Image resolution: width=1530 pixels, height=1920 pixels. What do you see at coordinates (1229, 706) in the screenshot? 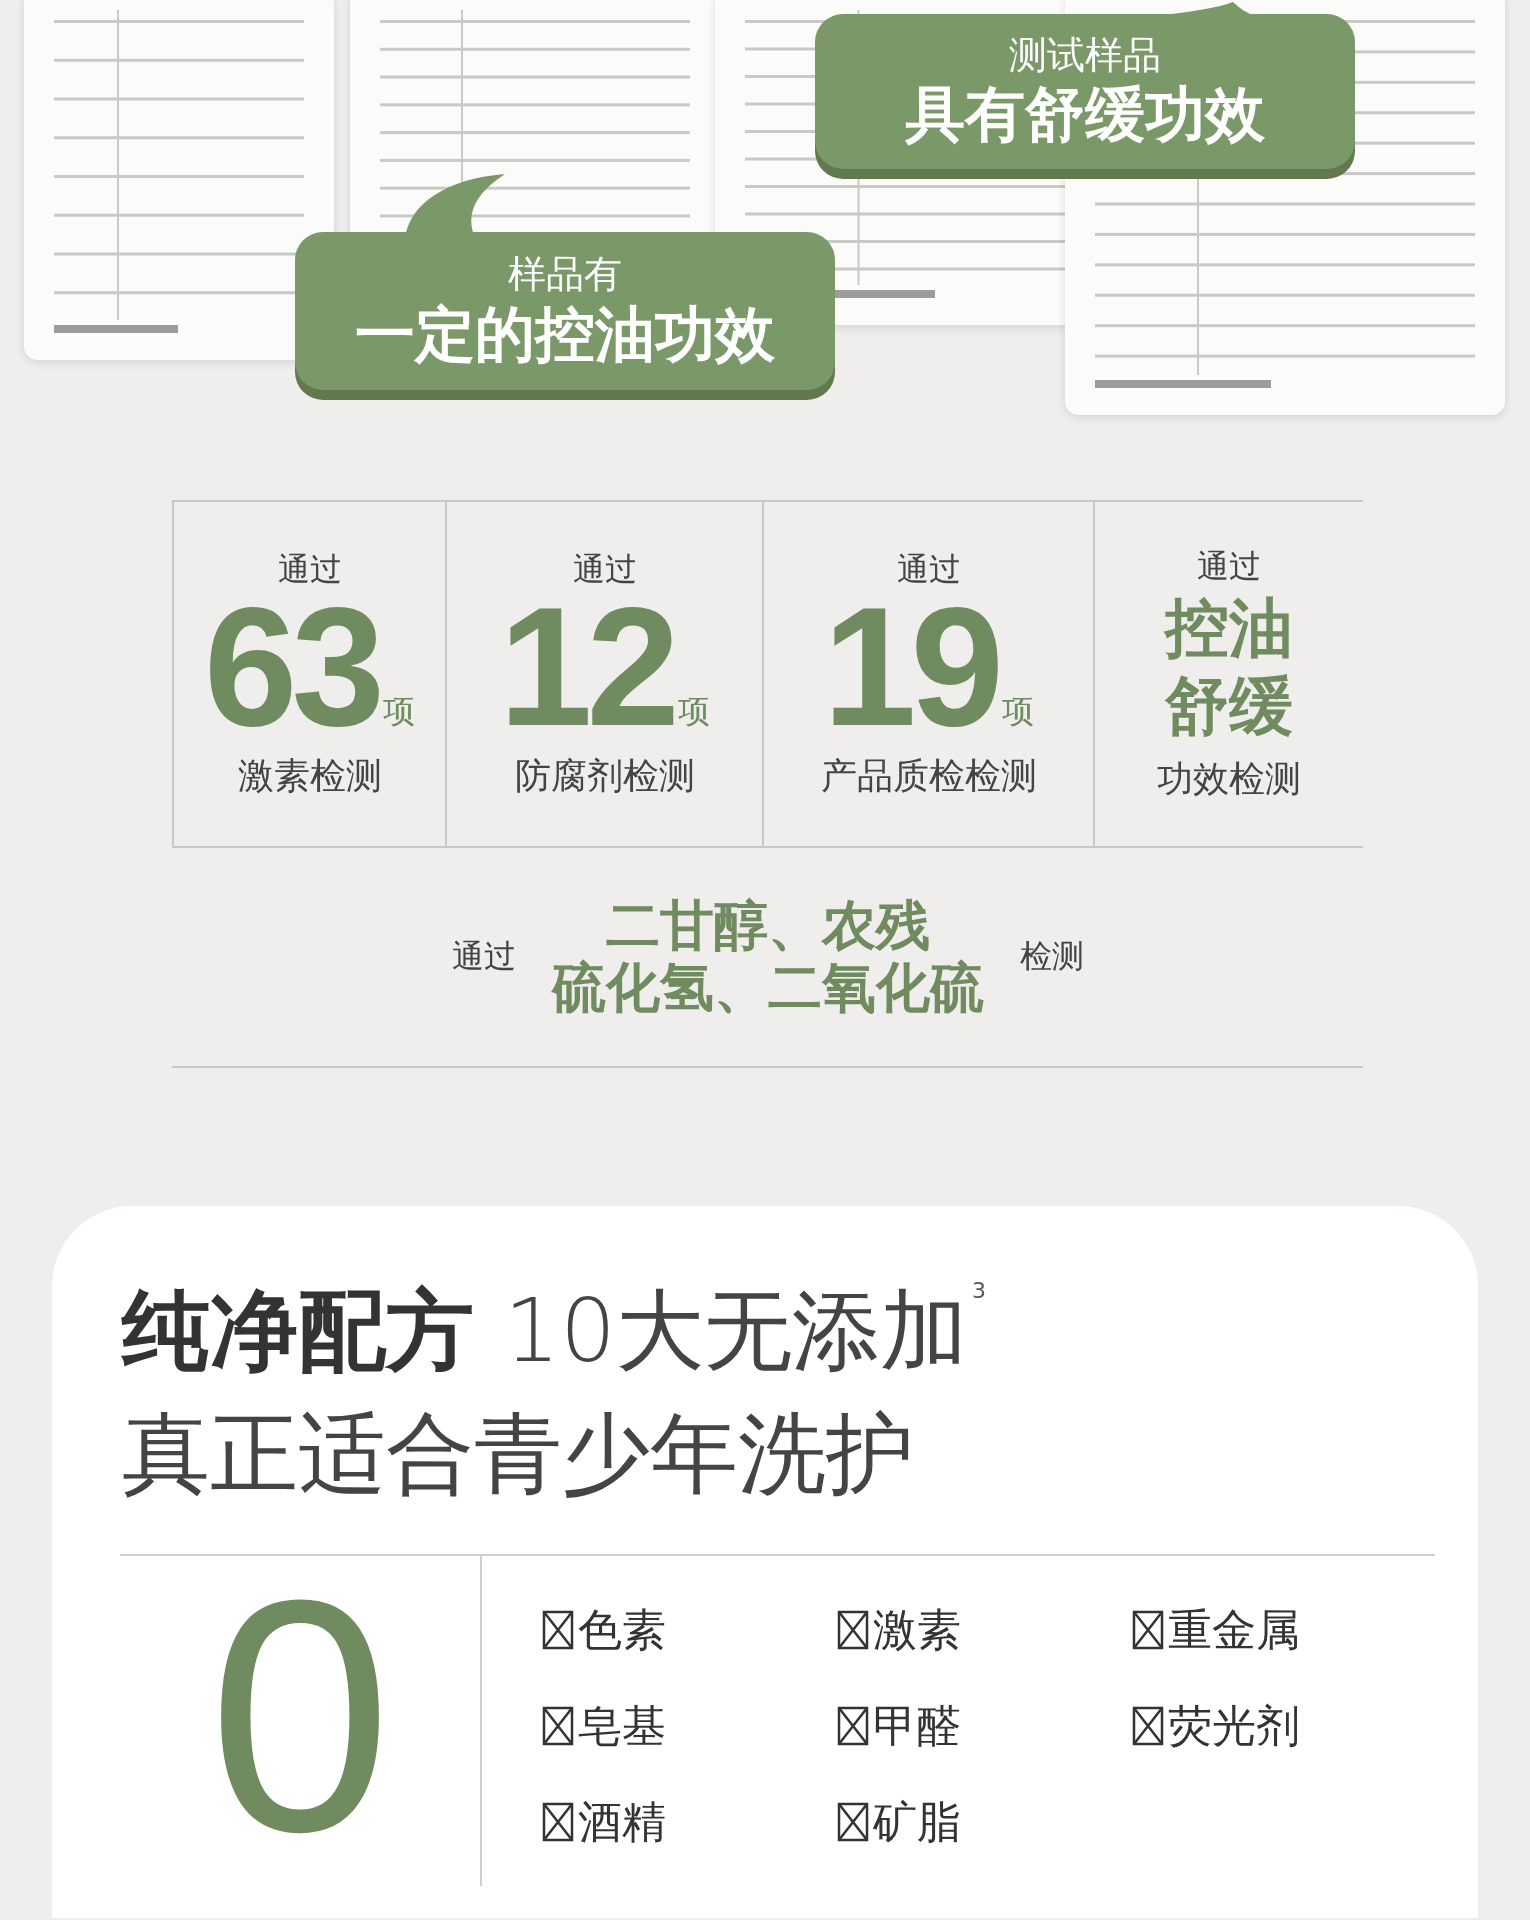
I see `stat-highlight: 舒缓` at bounding box center [1229, 706].